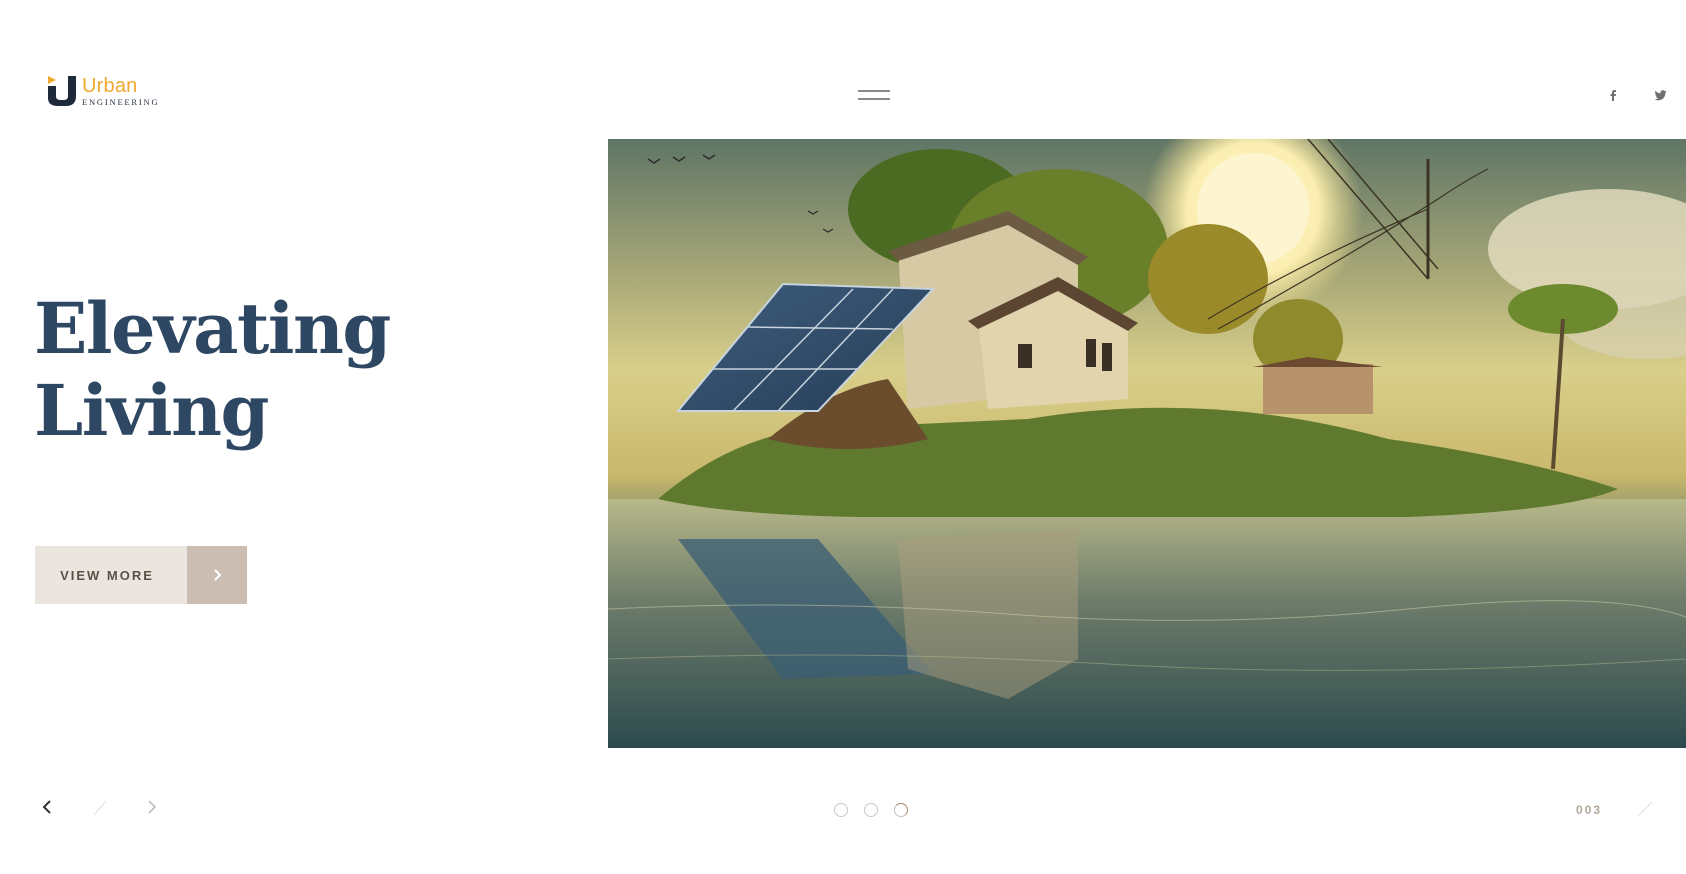 The image size is (1686, 874). Describe the element at coordinates (901, 810) in the screenshot. I see `slider-dot-active` at that location.